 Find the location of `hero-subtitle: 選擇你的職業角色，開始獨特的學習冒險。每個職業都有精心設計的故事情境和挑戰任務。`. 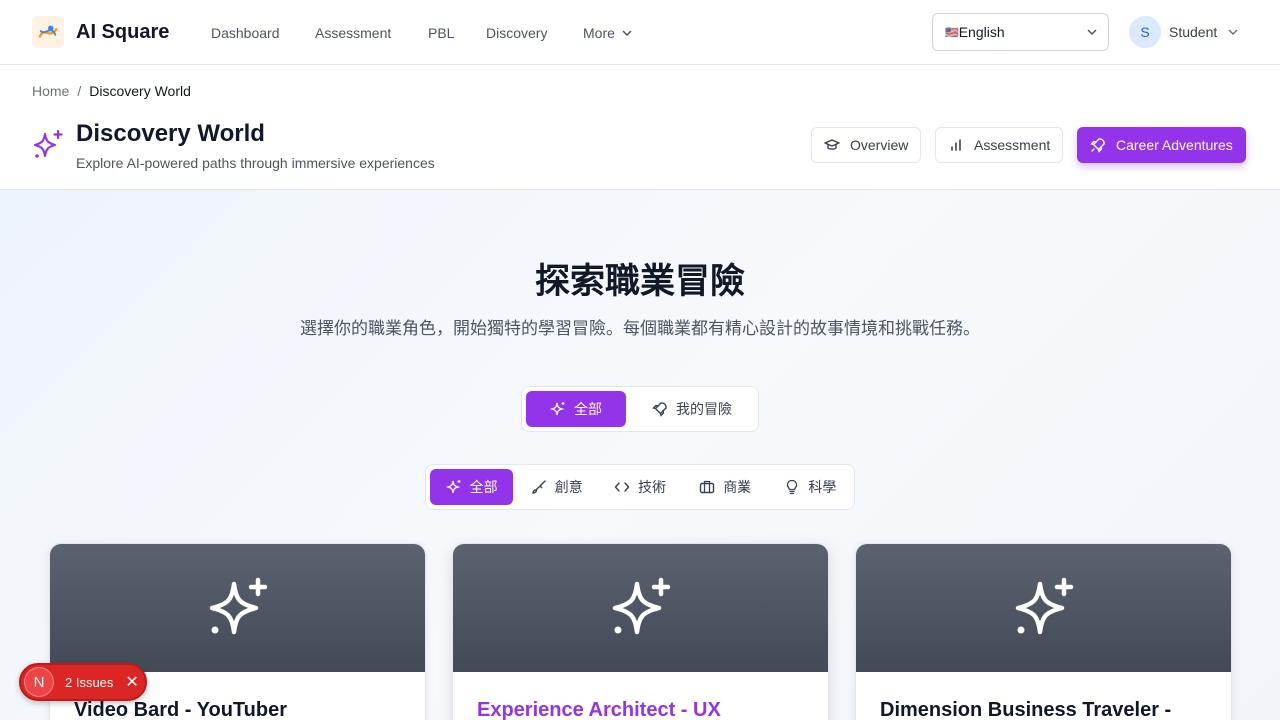

hero-subtitle: 選擇你的職業角色，開始獨特的學習冒險。每個職業都有精心設計的故事情境和挑戰任務。 is located at coordinates (640, 328).